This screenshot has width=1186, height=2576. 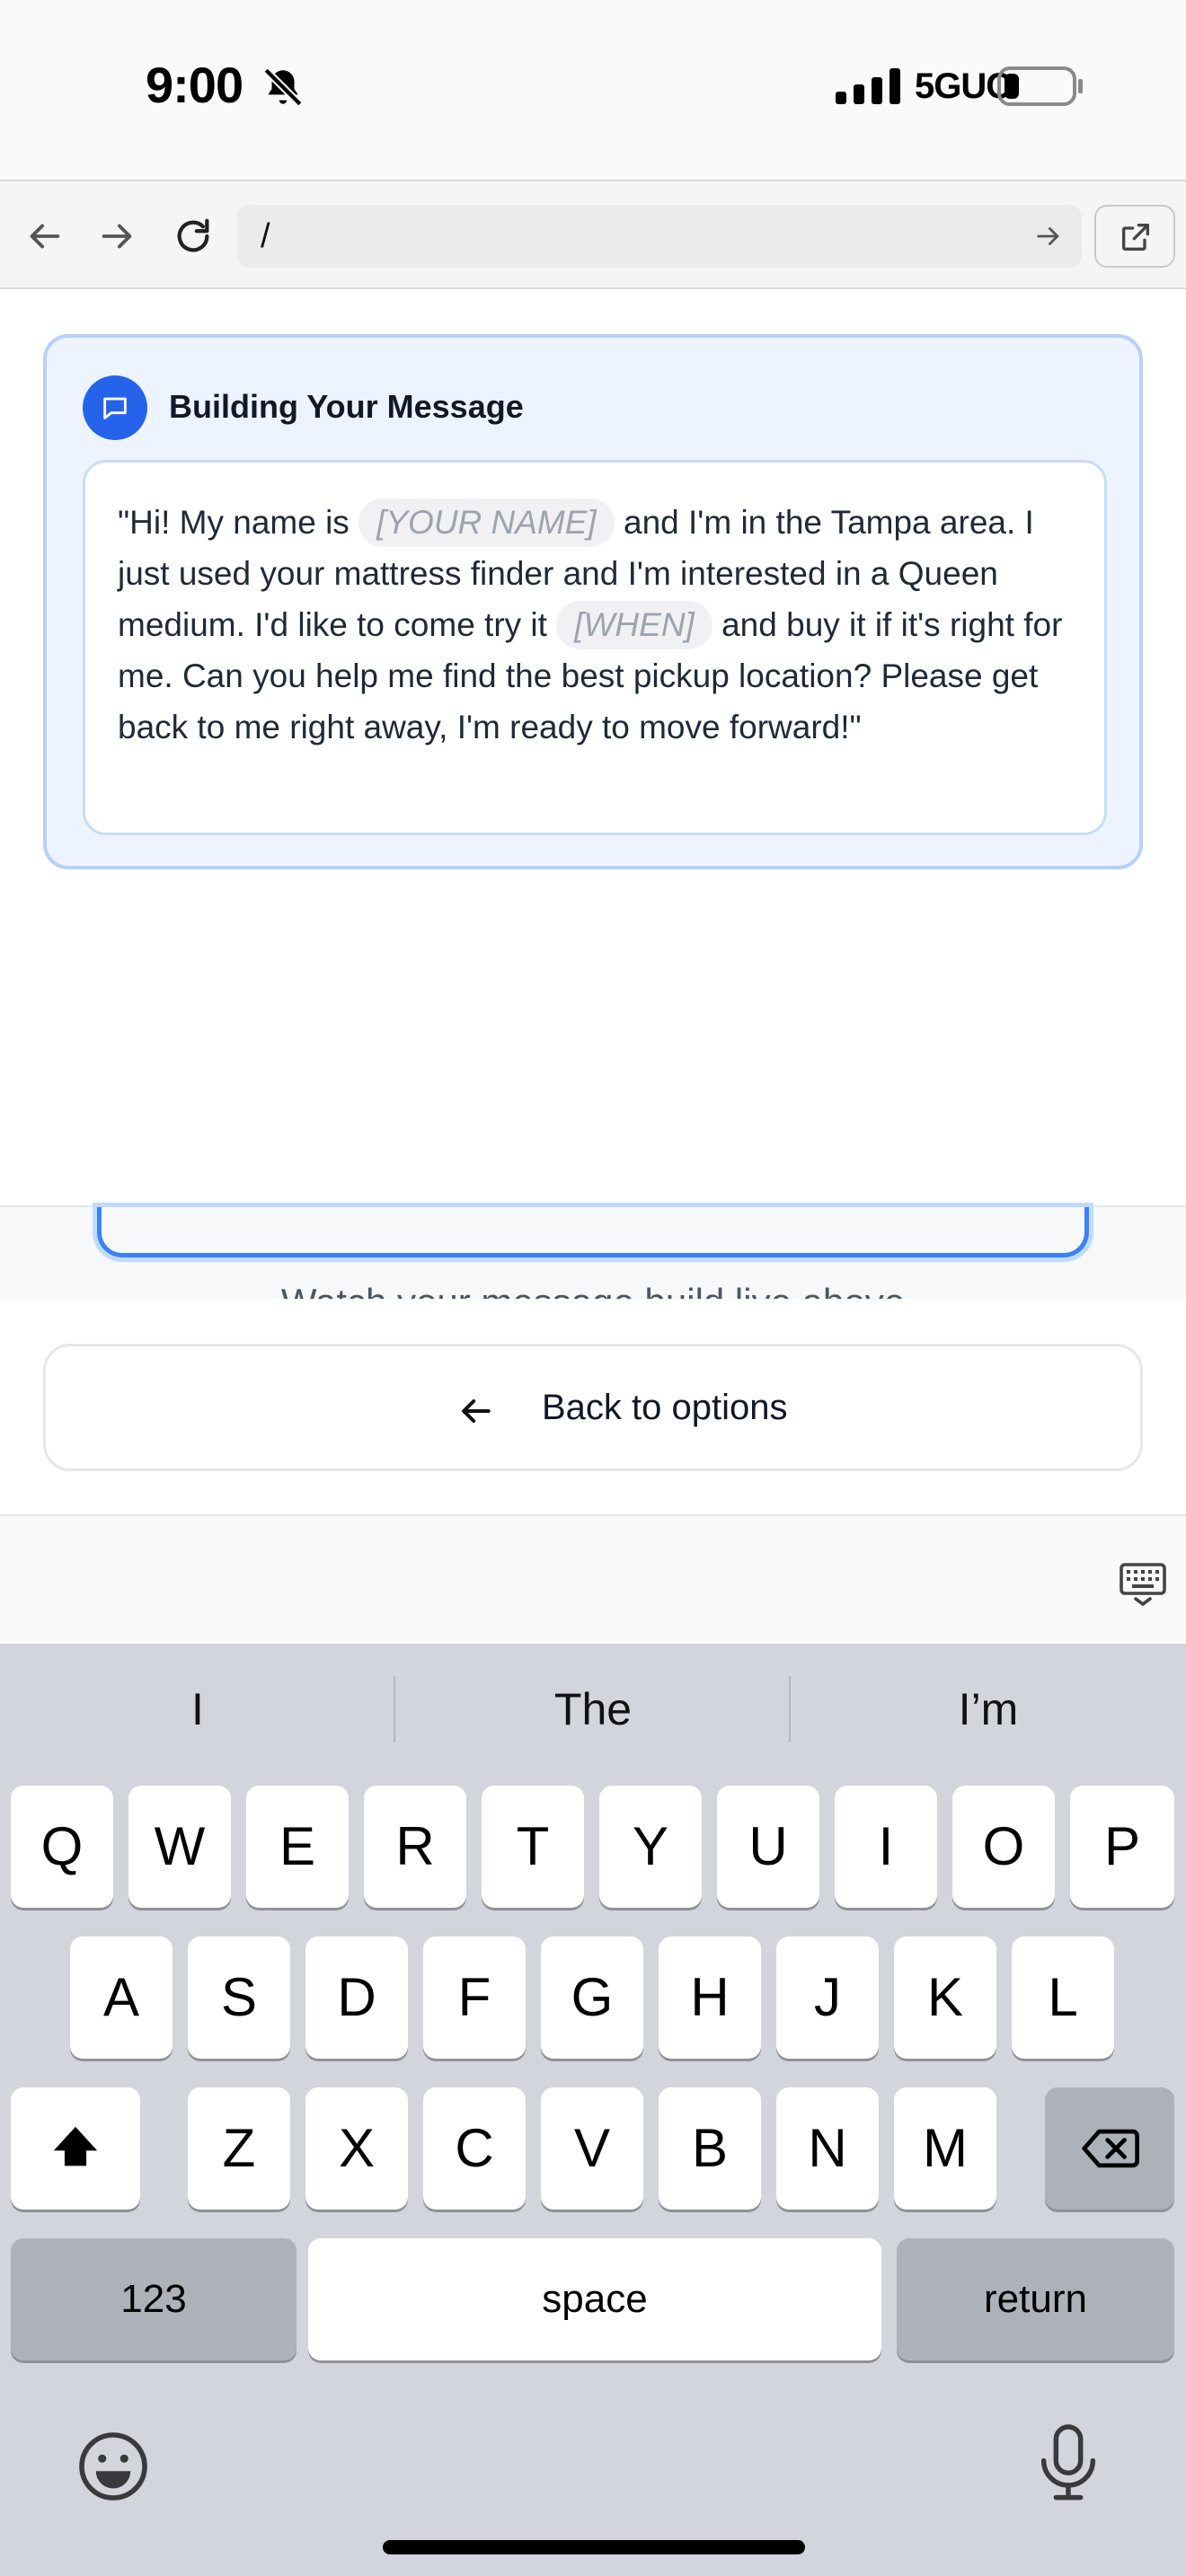 I want to click on shift-key, so click(x=75, y=2148).